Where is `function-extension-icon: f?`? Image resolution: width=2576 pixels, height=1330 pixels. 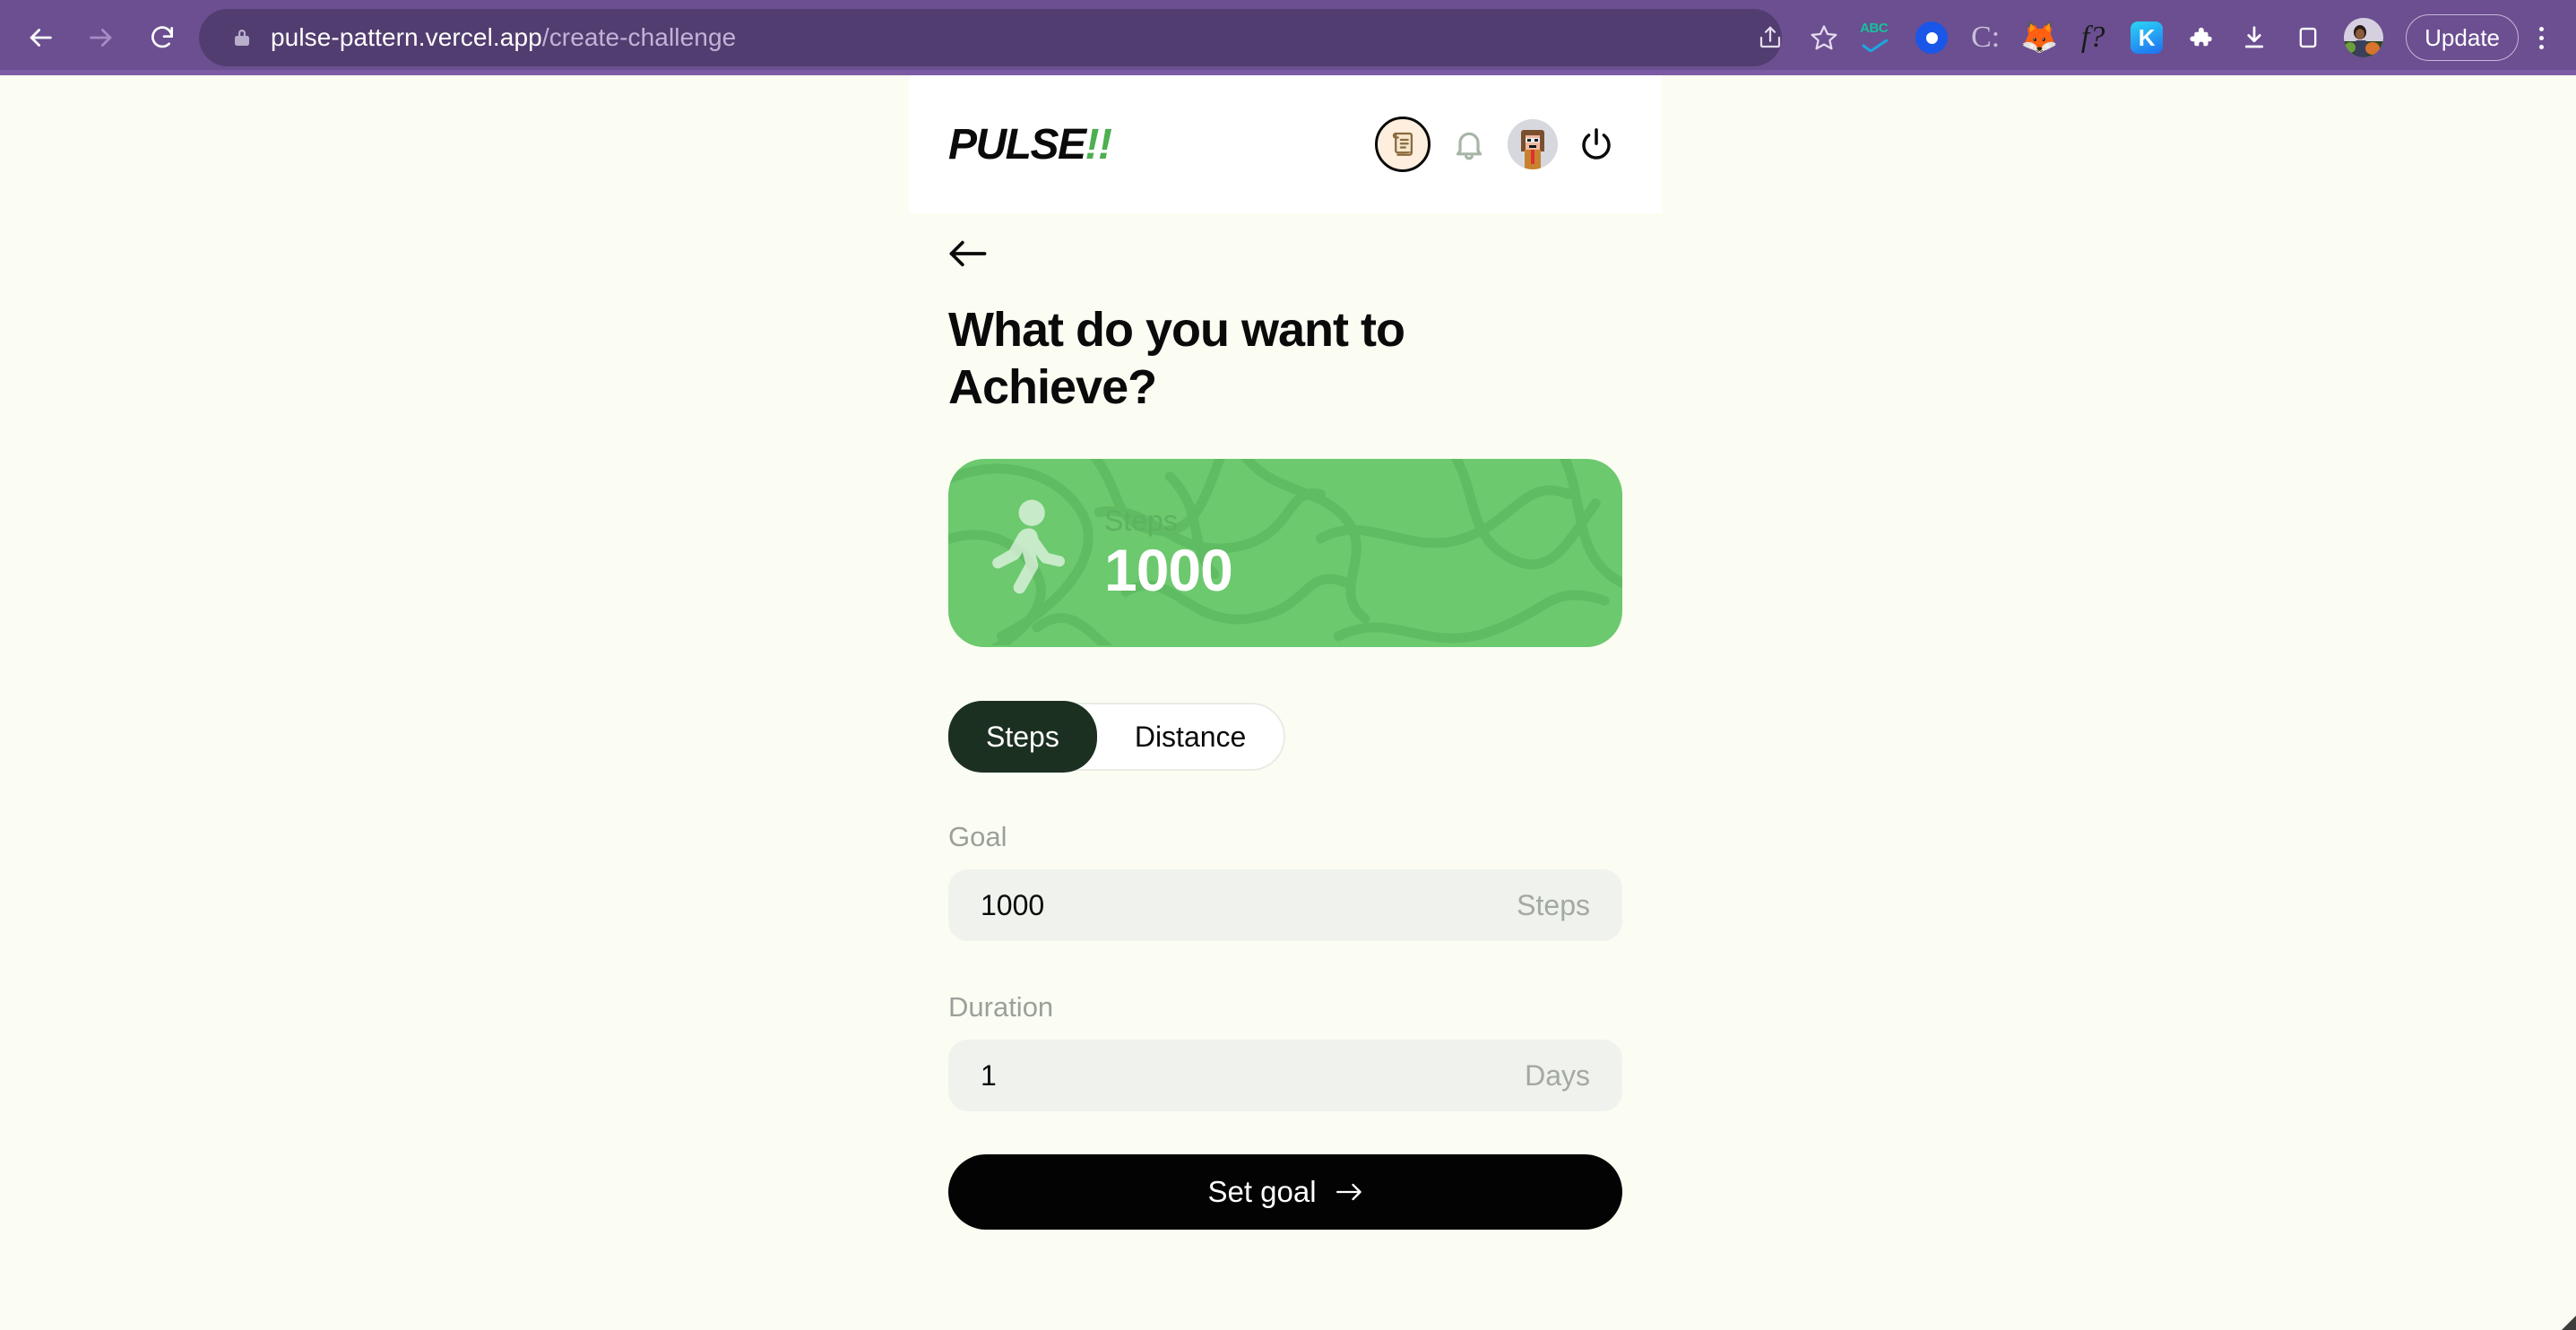
function-extension-icon: f? is located at coordinates (2093, 38).